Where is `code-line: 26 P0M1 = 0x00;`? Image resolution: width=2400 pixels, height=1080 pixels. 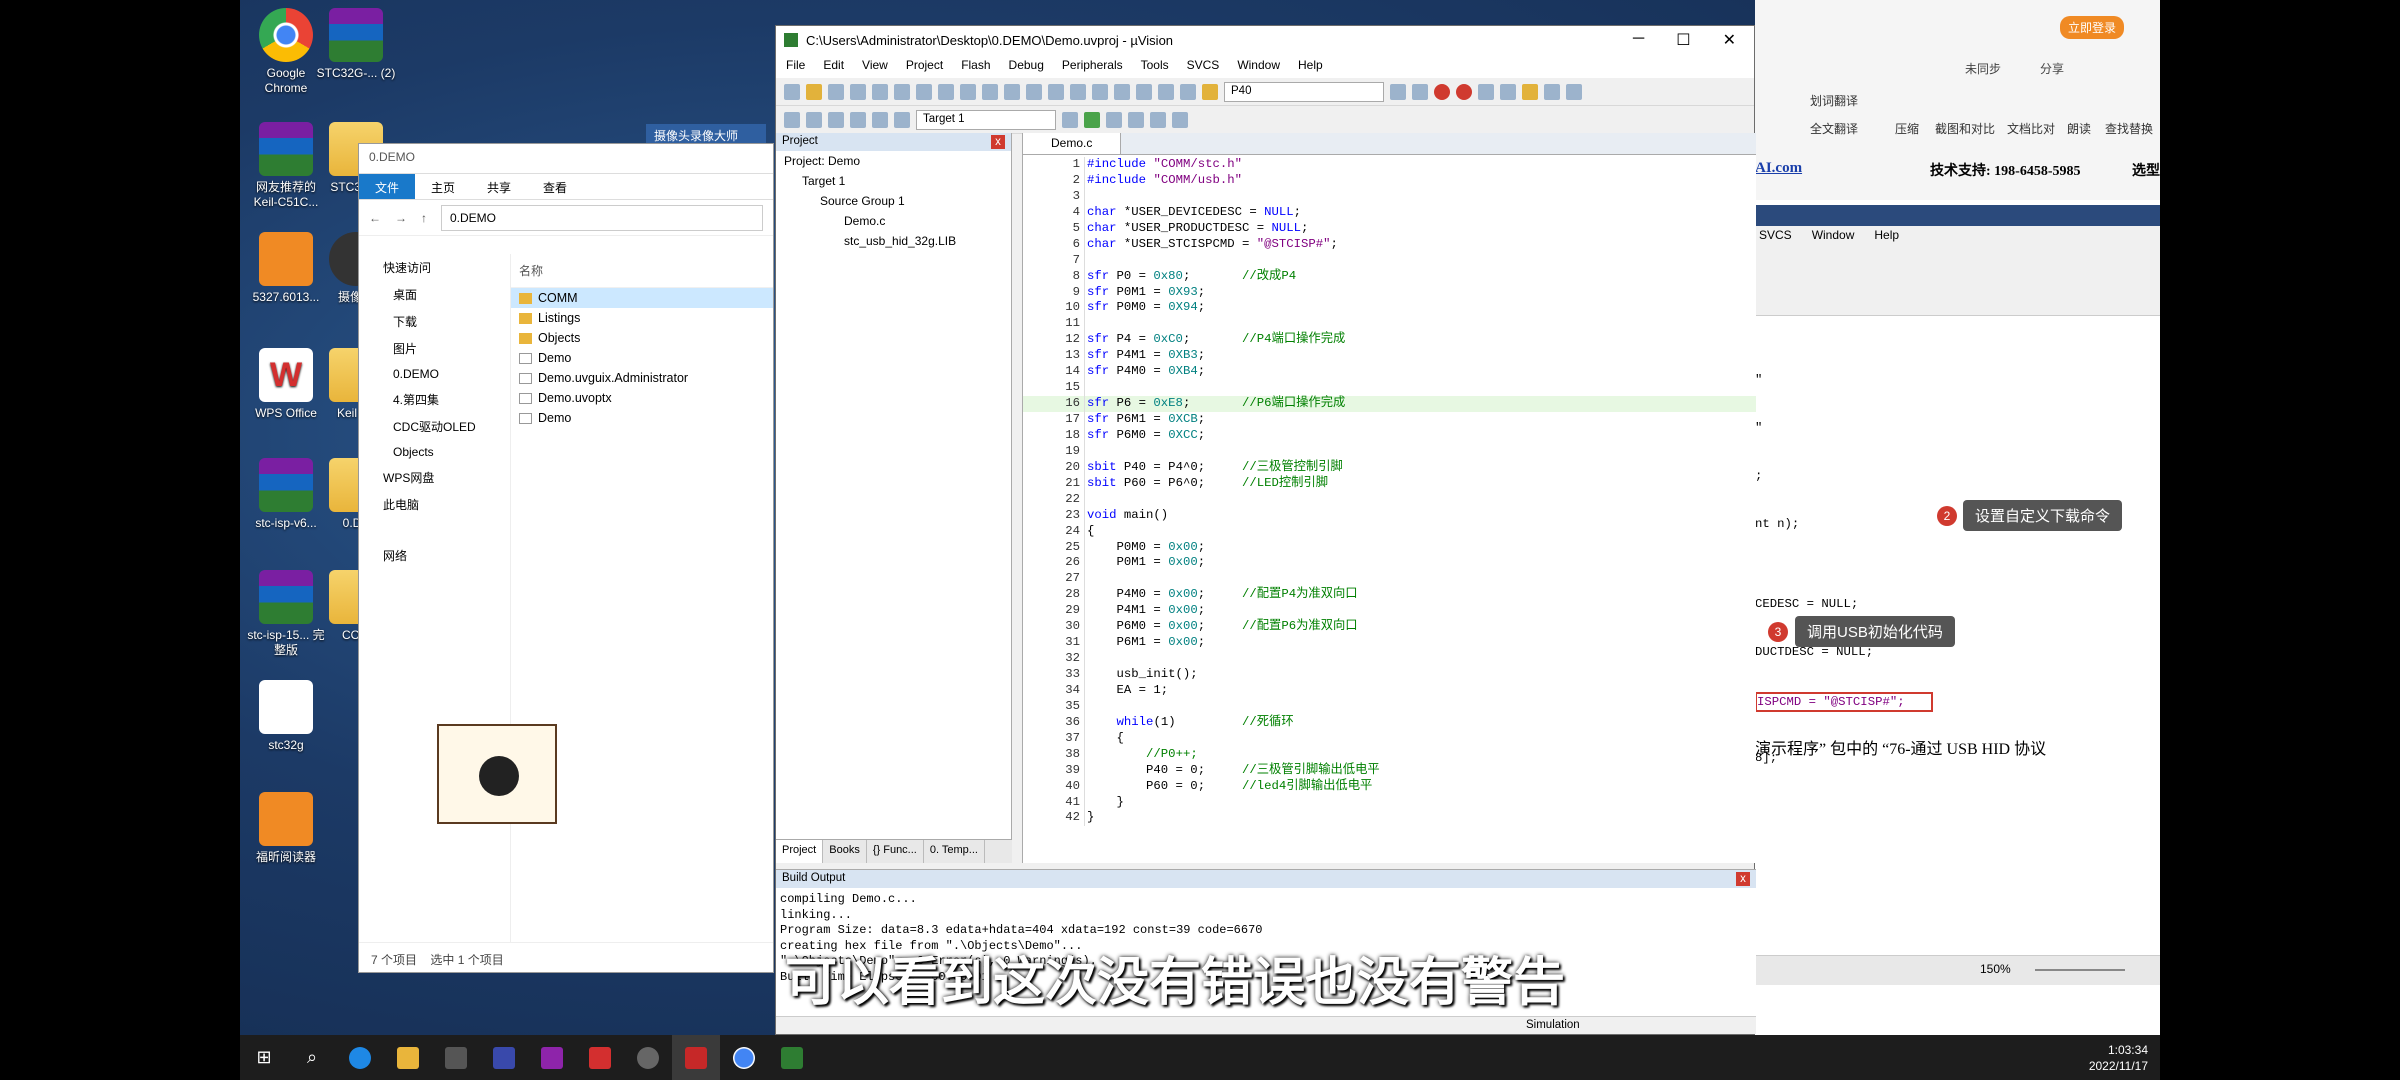
code-line: 26 P0M1 = 0x00; is located at coordinates (1389, 563).